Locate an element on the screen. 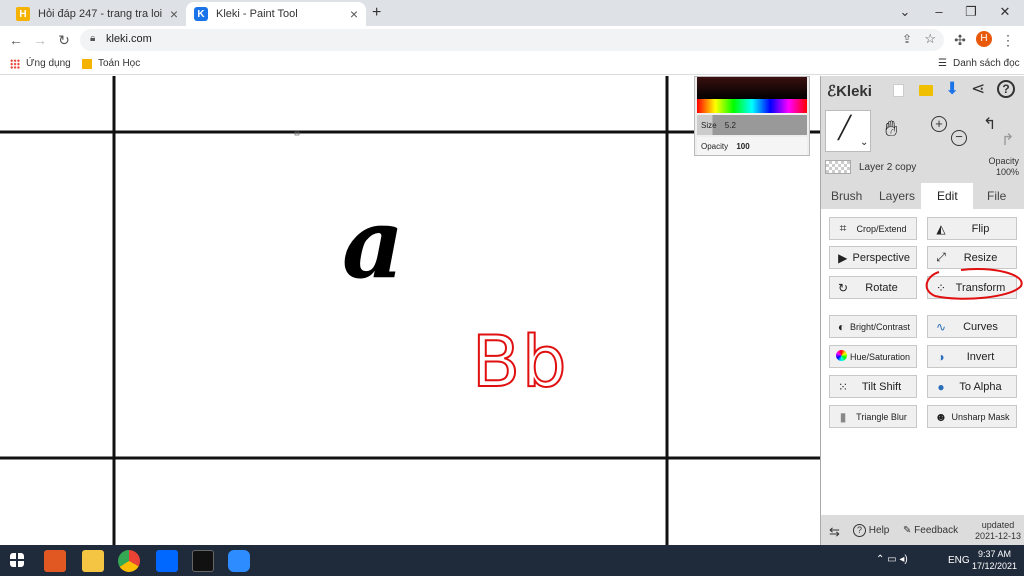  tilt-shift-button: ⁙ Tilt Shift is located at coordinates (873, 386).